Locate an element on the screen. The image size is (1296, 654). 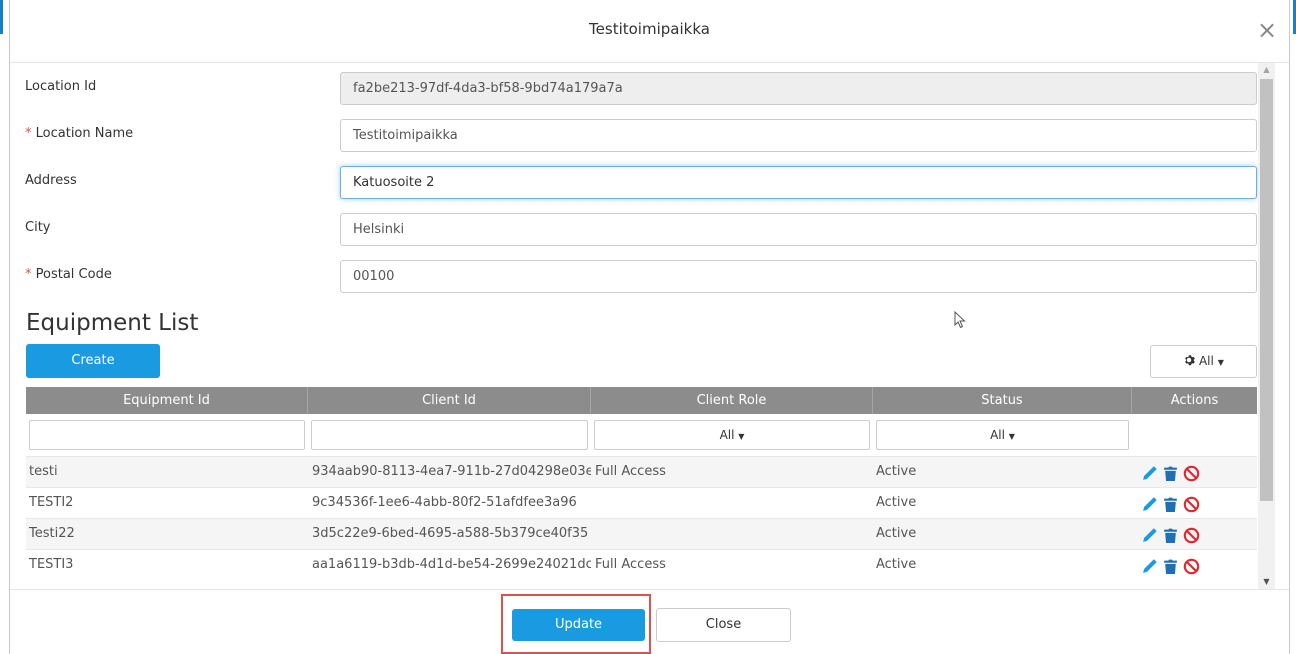
city-row: City Helsinki is located at coordinates (641, 230).